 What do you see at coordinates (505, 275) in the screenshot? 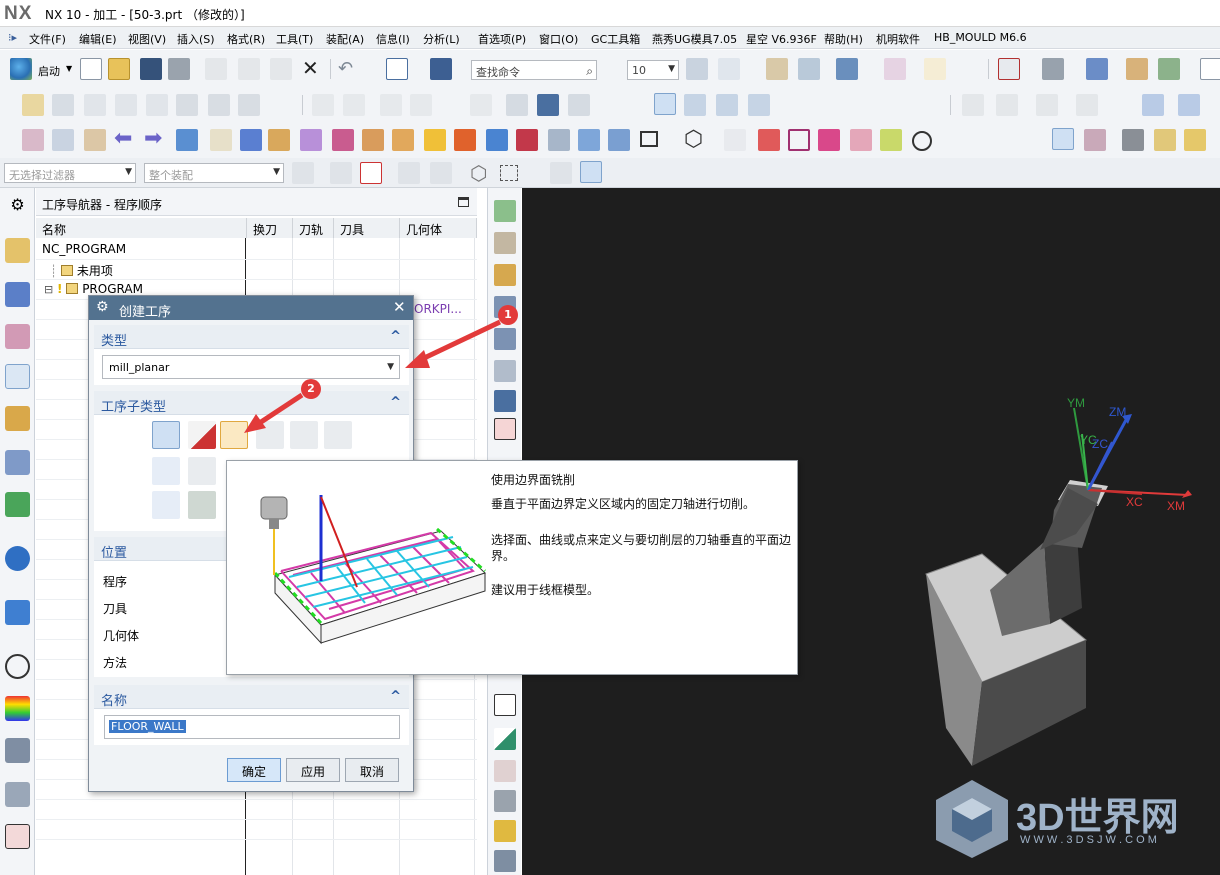
I see `create-program-icon` at bounding box center [505, 275].